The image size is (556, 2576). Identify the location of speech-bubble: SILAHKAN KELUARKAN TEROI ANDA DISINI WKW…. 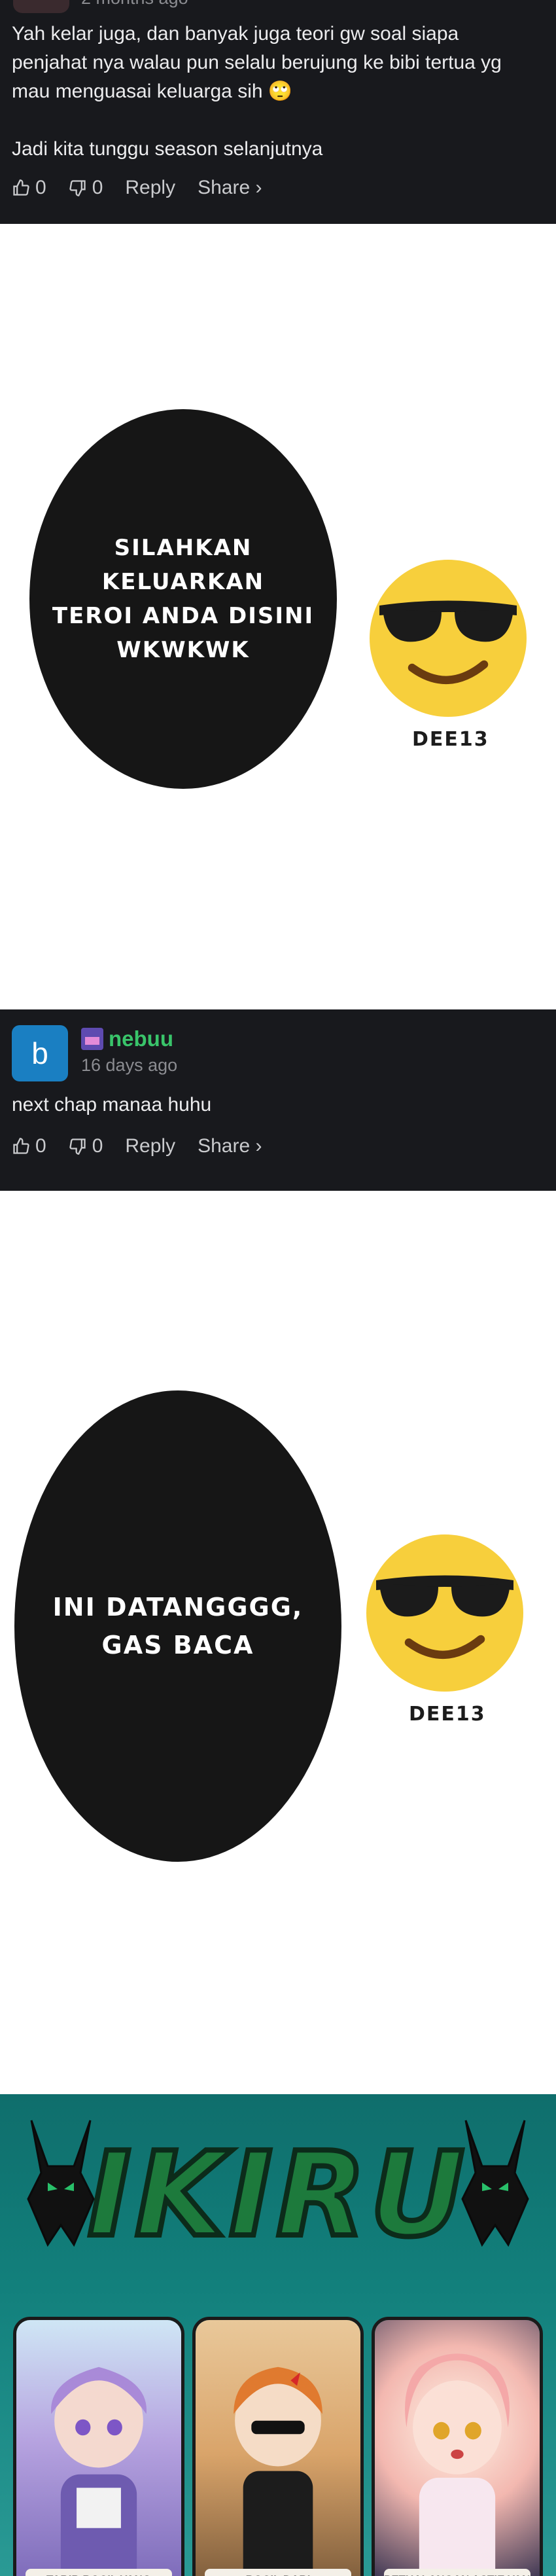
(183, 599).